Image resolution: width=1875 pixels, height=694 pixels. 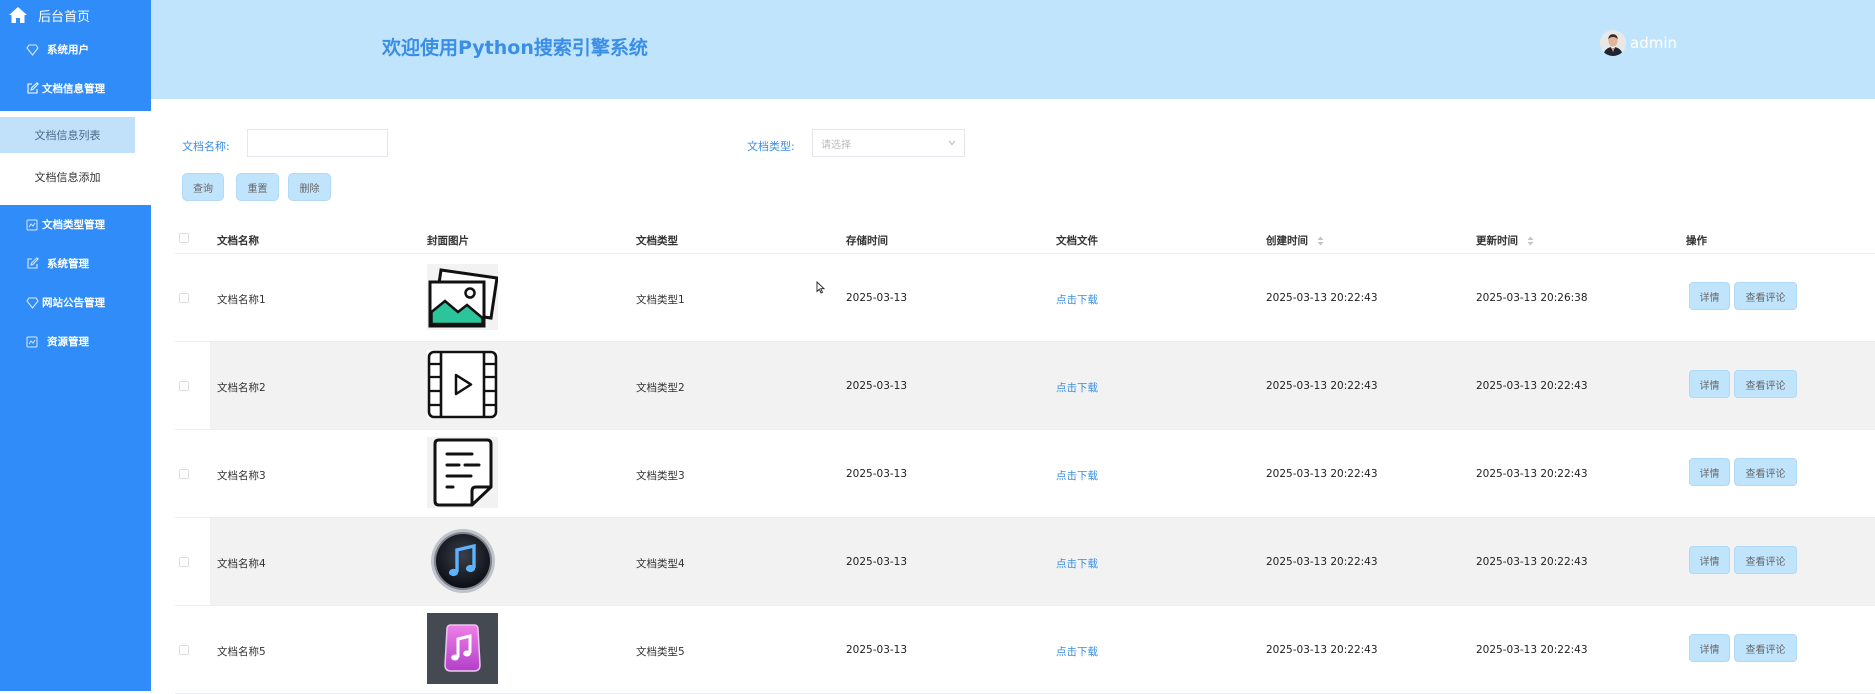 What do you see at coordinates (1025, 238) in the screenshot?
I see `table-header: 文档名称 封面图片 文档类型 存储时间 文档文件 创建时间 更新时间 操作` at bounding box center [1025, 238].